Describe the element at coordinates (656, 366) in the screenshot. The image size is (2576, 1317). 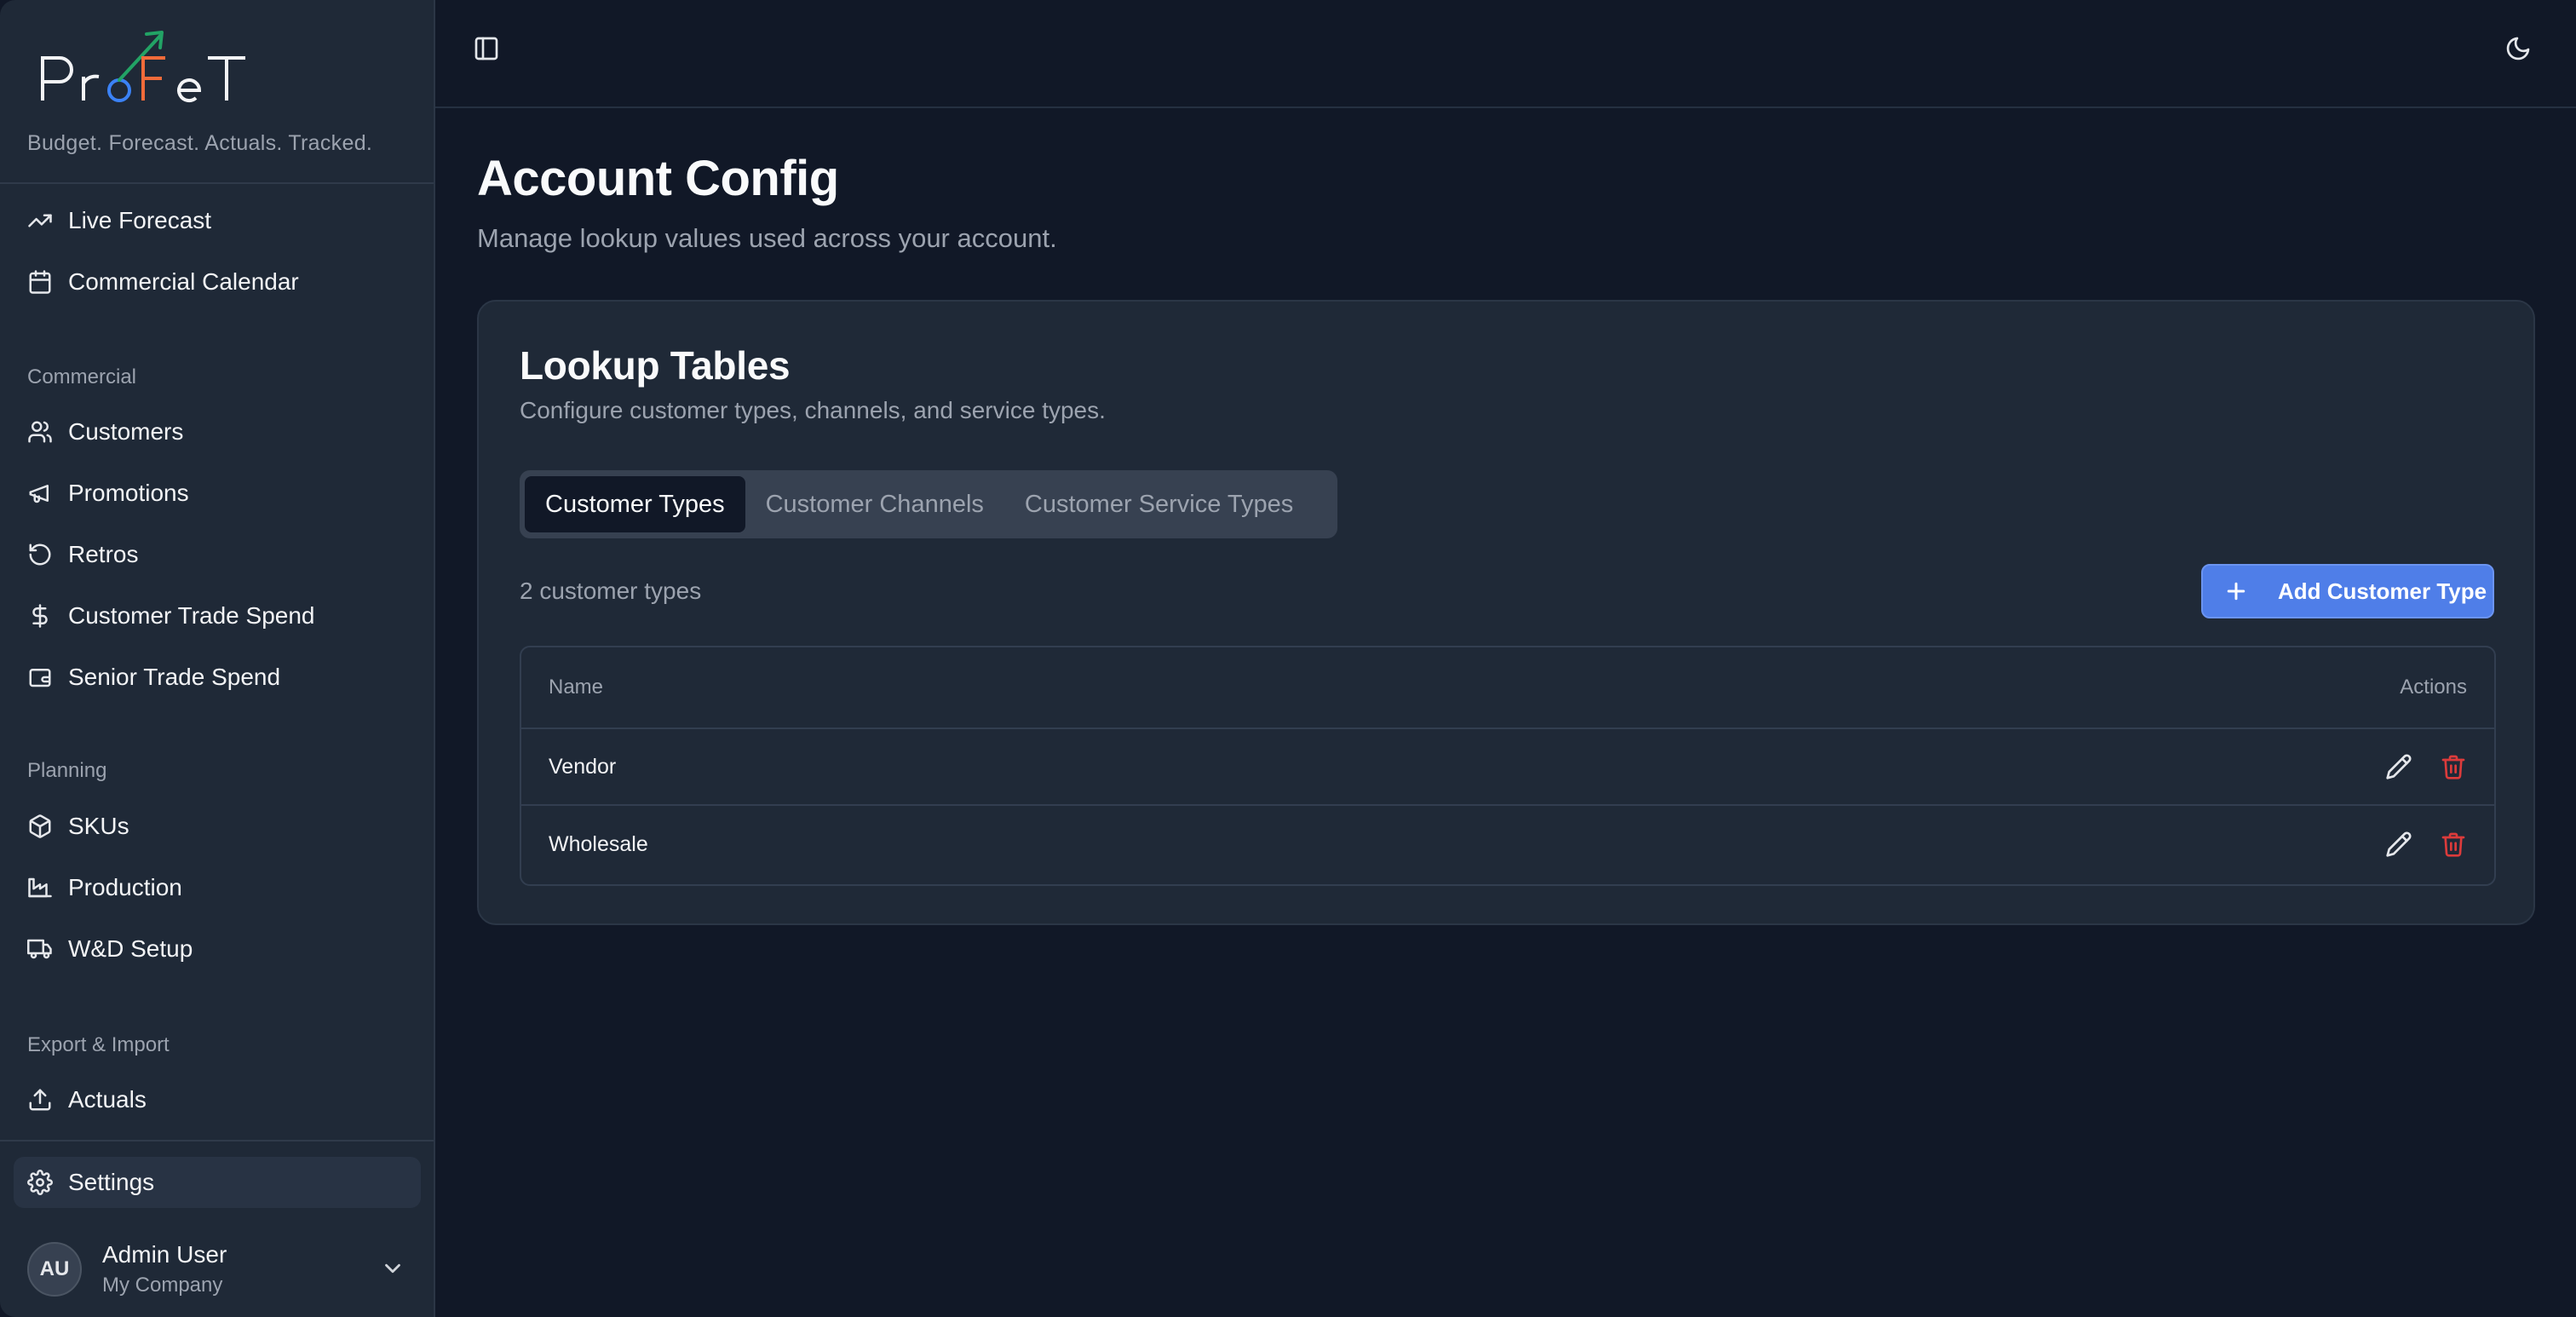
I see `card-title: Lookup Tables` at that location.